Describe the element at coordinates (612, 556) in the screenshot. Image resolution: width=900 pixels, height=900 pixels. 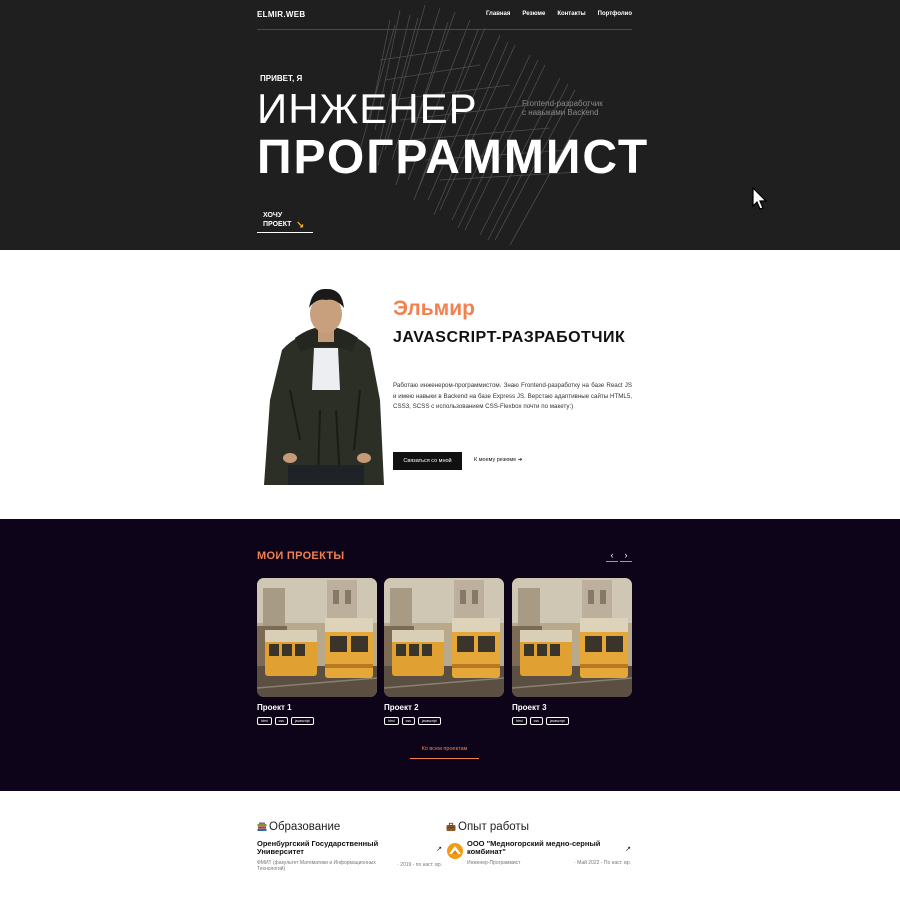
I see `carousel-prev-button: ‹` at that location.